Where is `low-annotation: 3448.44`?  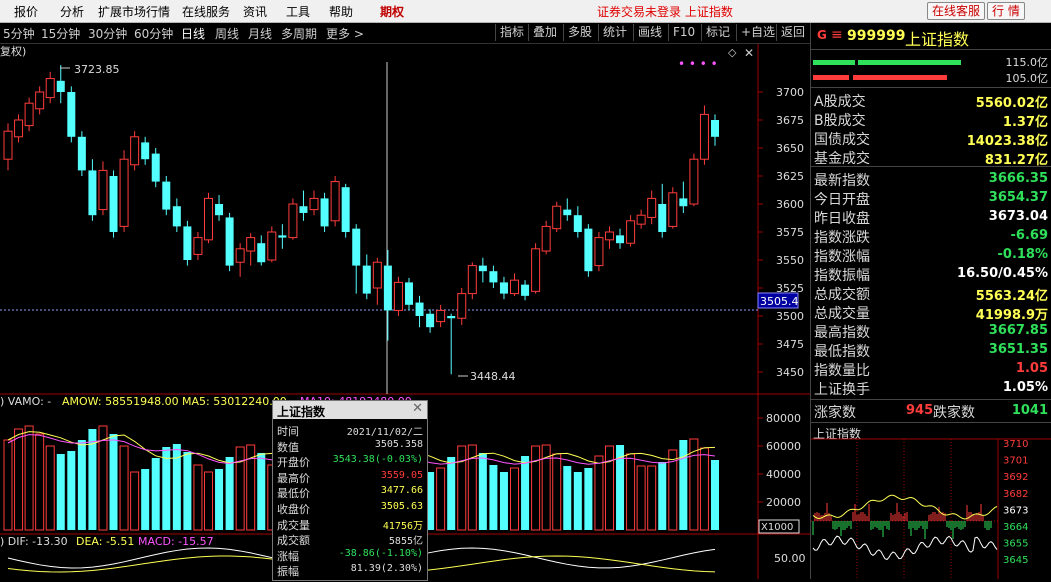
low-annotation: 3448.44 is located at coordinates (493, 376).